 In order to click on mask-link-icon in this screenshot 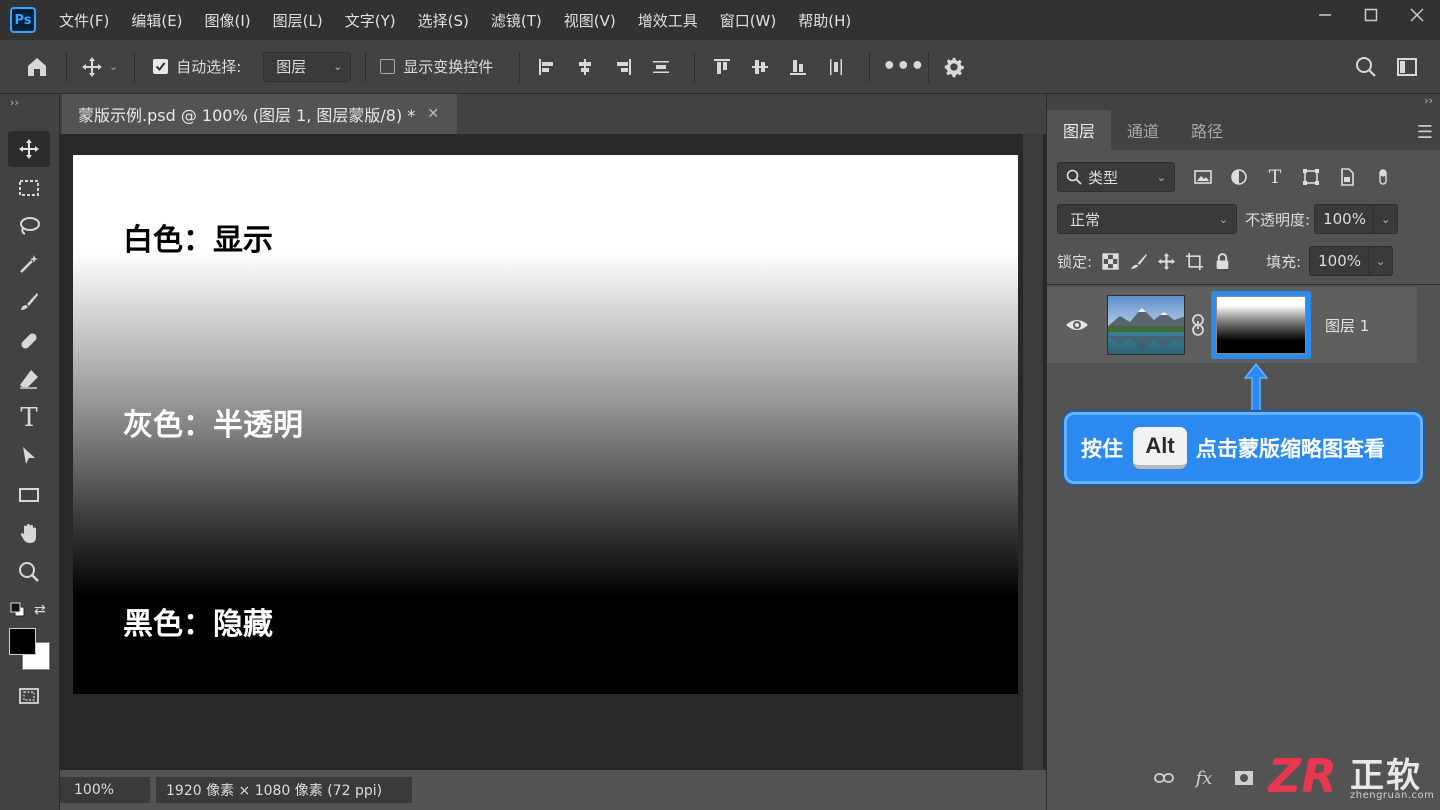, I will do `click(1198, 325)`.